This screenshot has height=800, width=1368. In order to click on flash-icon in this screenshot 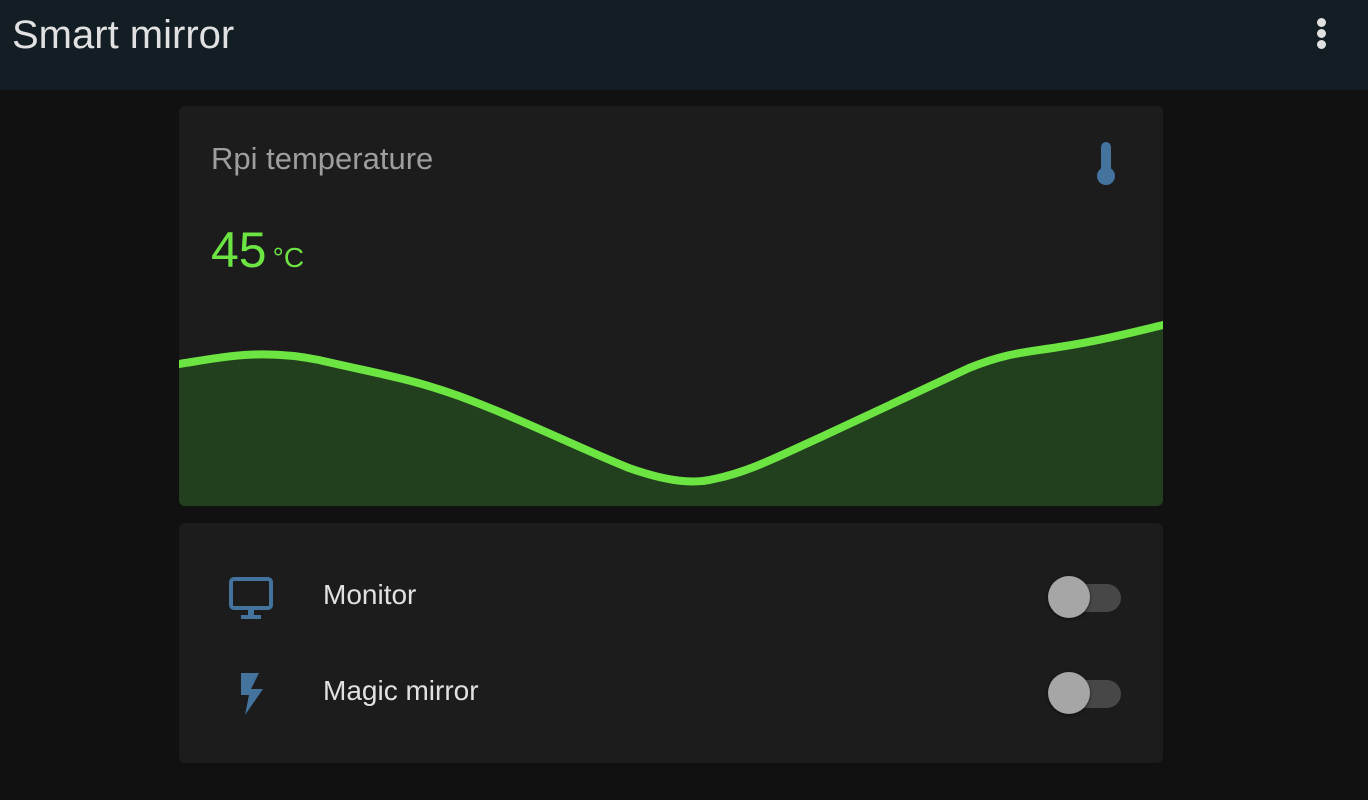, I will do `click(251, 693)`.